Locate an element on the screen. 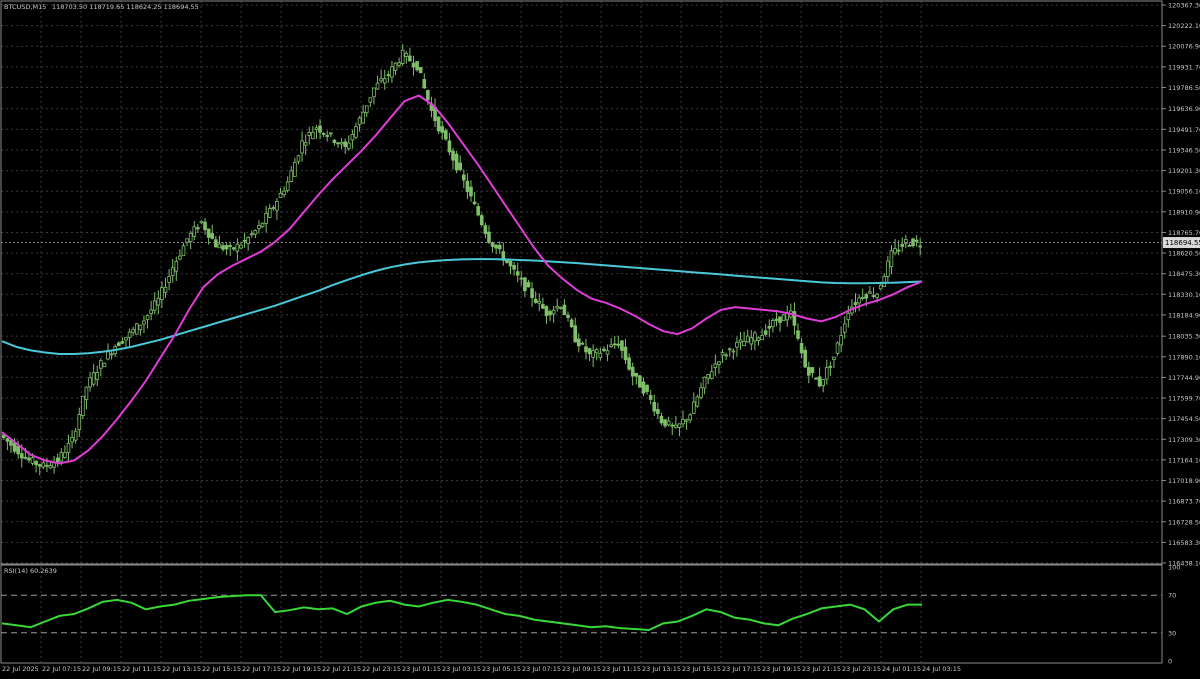  rsi-tick-label: 70 is located at coordinates (1172, 596).